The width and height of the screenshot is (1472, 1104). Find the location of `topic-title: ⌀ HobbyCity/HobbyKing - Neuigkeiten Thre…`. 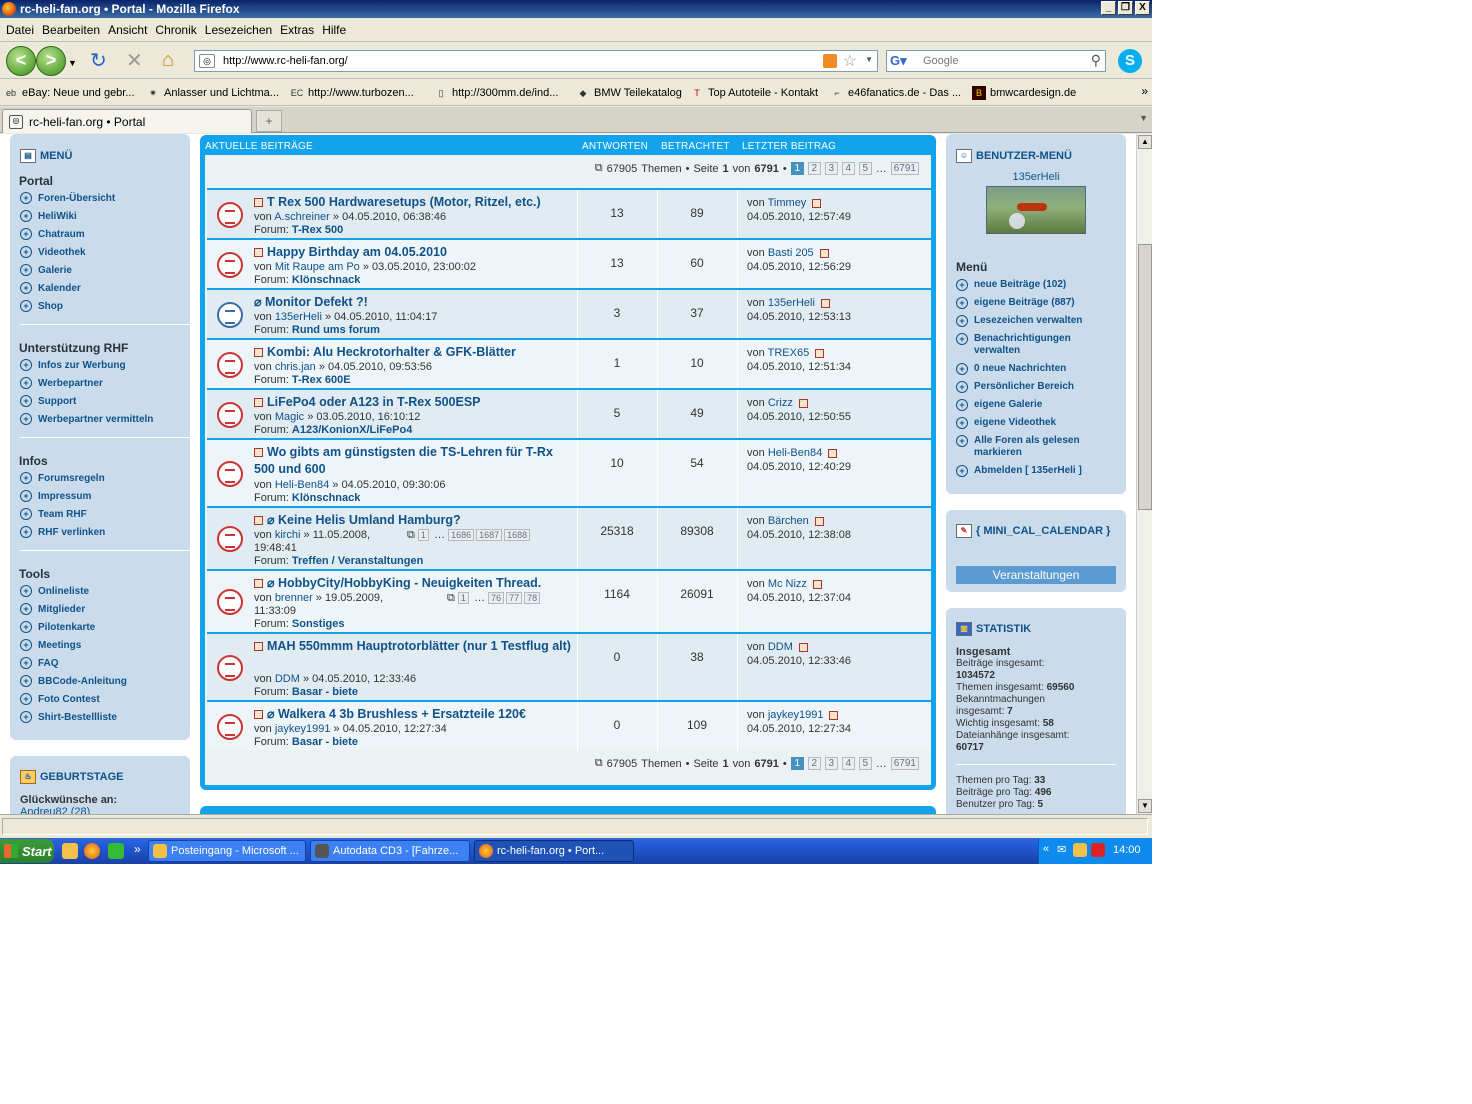

topic-title: ⌀ HobbyCity/HobbyKing - Neuigkeiten Thre… is located at coordinates (397, 583).